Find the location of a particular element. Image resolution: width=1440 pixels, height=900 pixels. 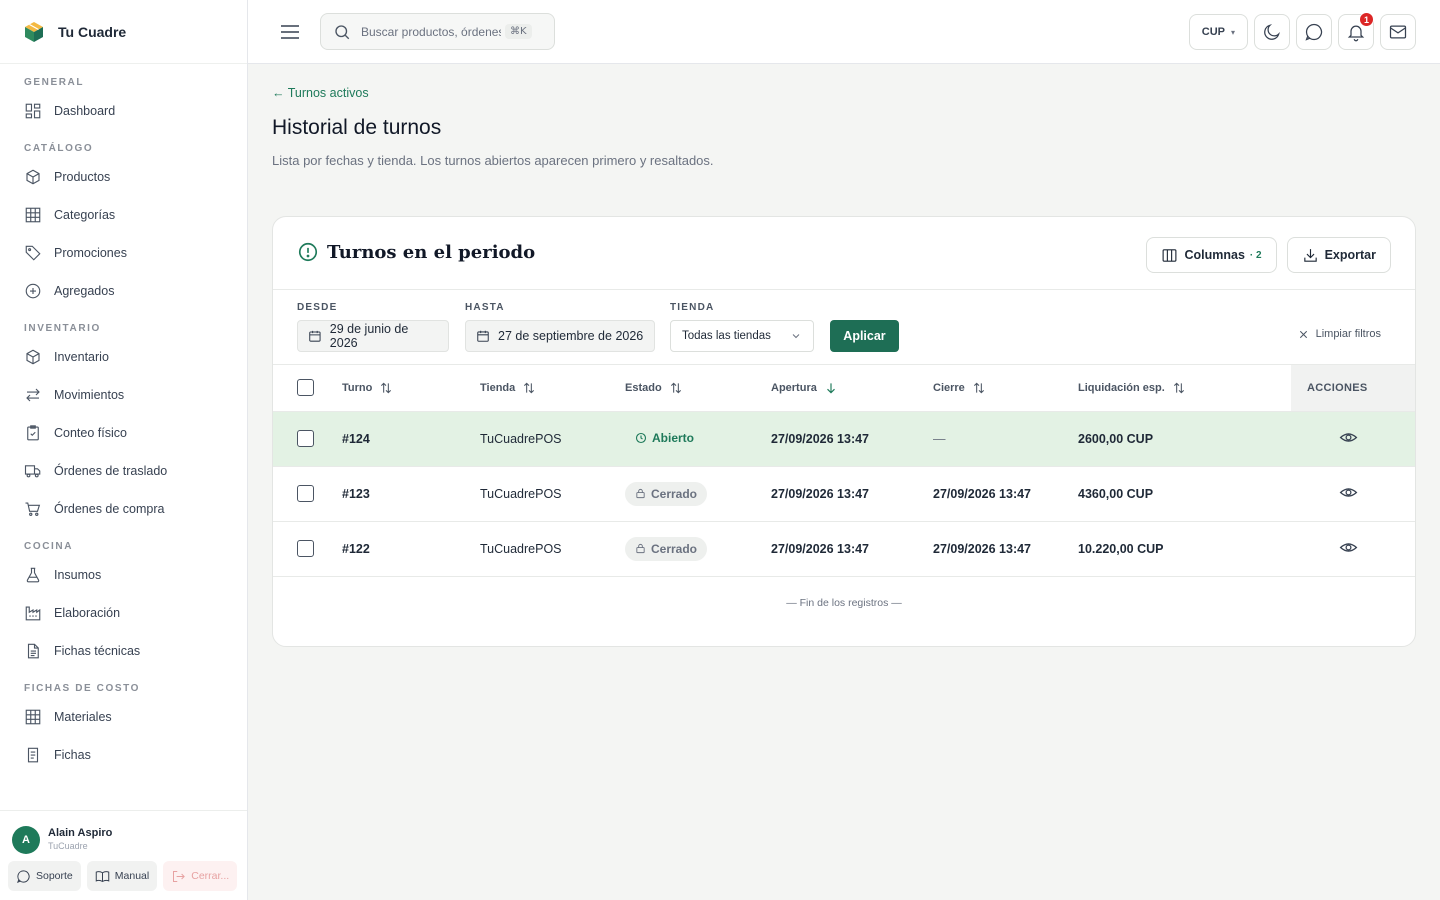

sidebar-item-inventario: Inventario is located at coordinates (123, 357).